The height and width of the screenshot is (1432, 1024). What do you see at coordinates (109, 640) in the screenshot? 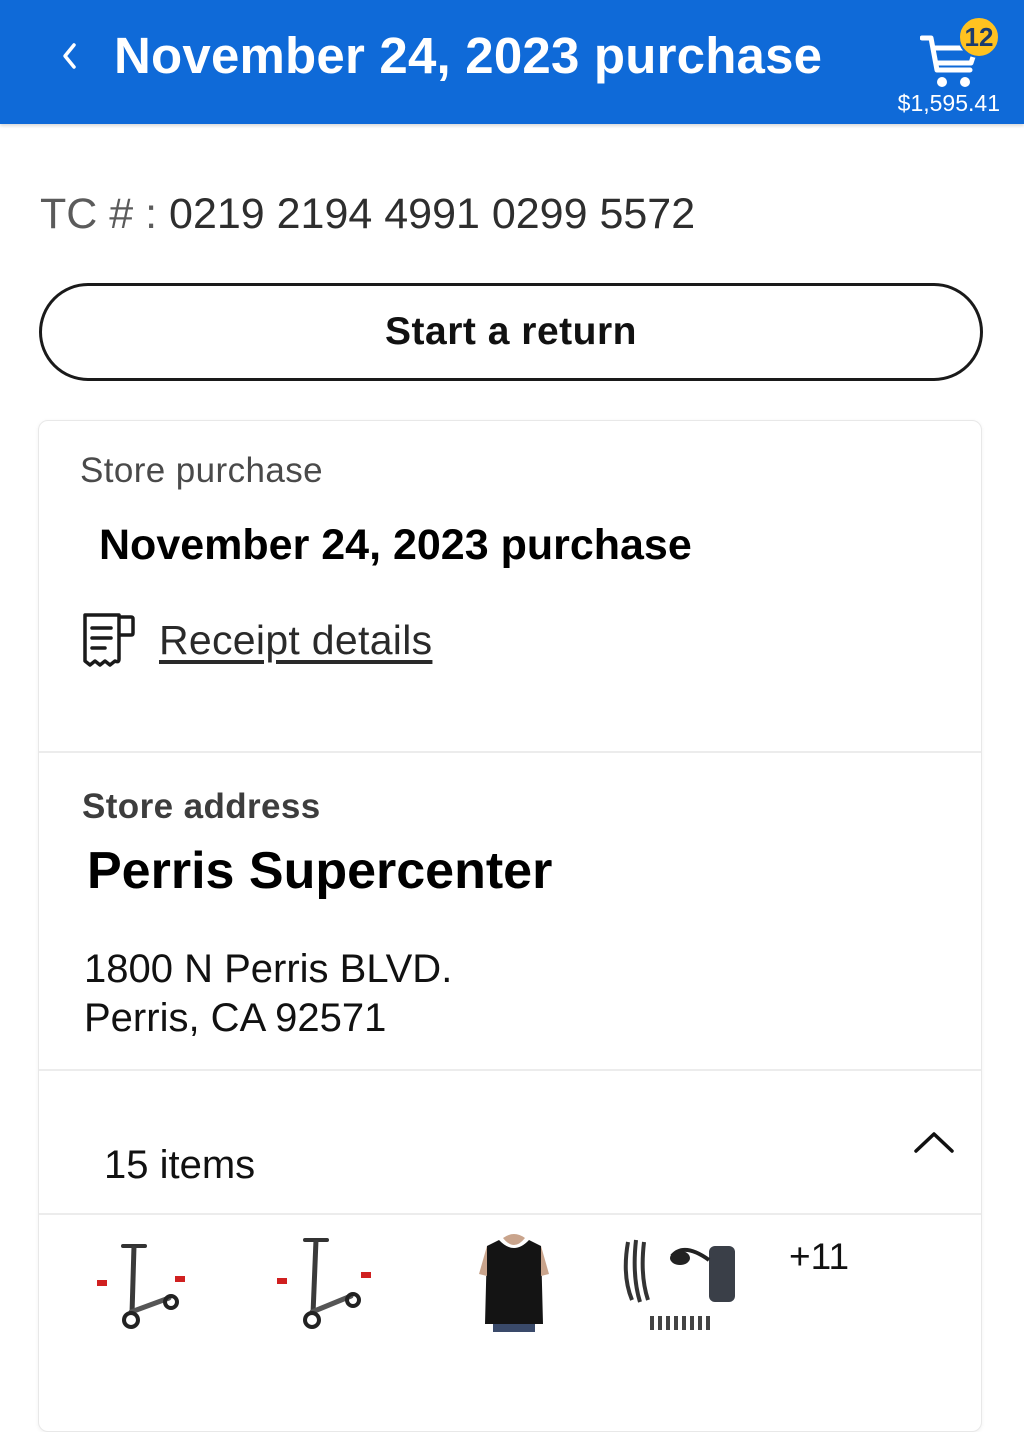
I see `receipt-icon` at bounding box center [109, 640].